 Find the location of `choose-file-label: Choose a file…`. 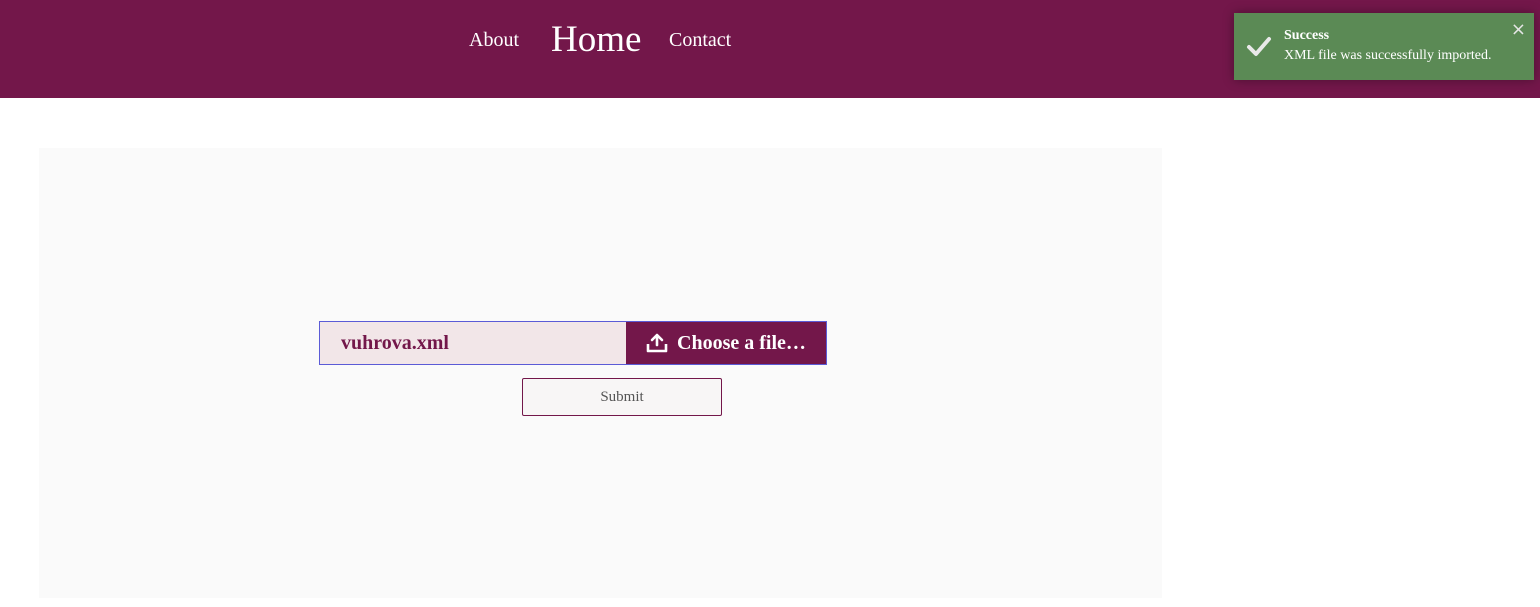

choose-file-label: Choose a file… is located at coordinates (741, 342).